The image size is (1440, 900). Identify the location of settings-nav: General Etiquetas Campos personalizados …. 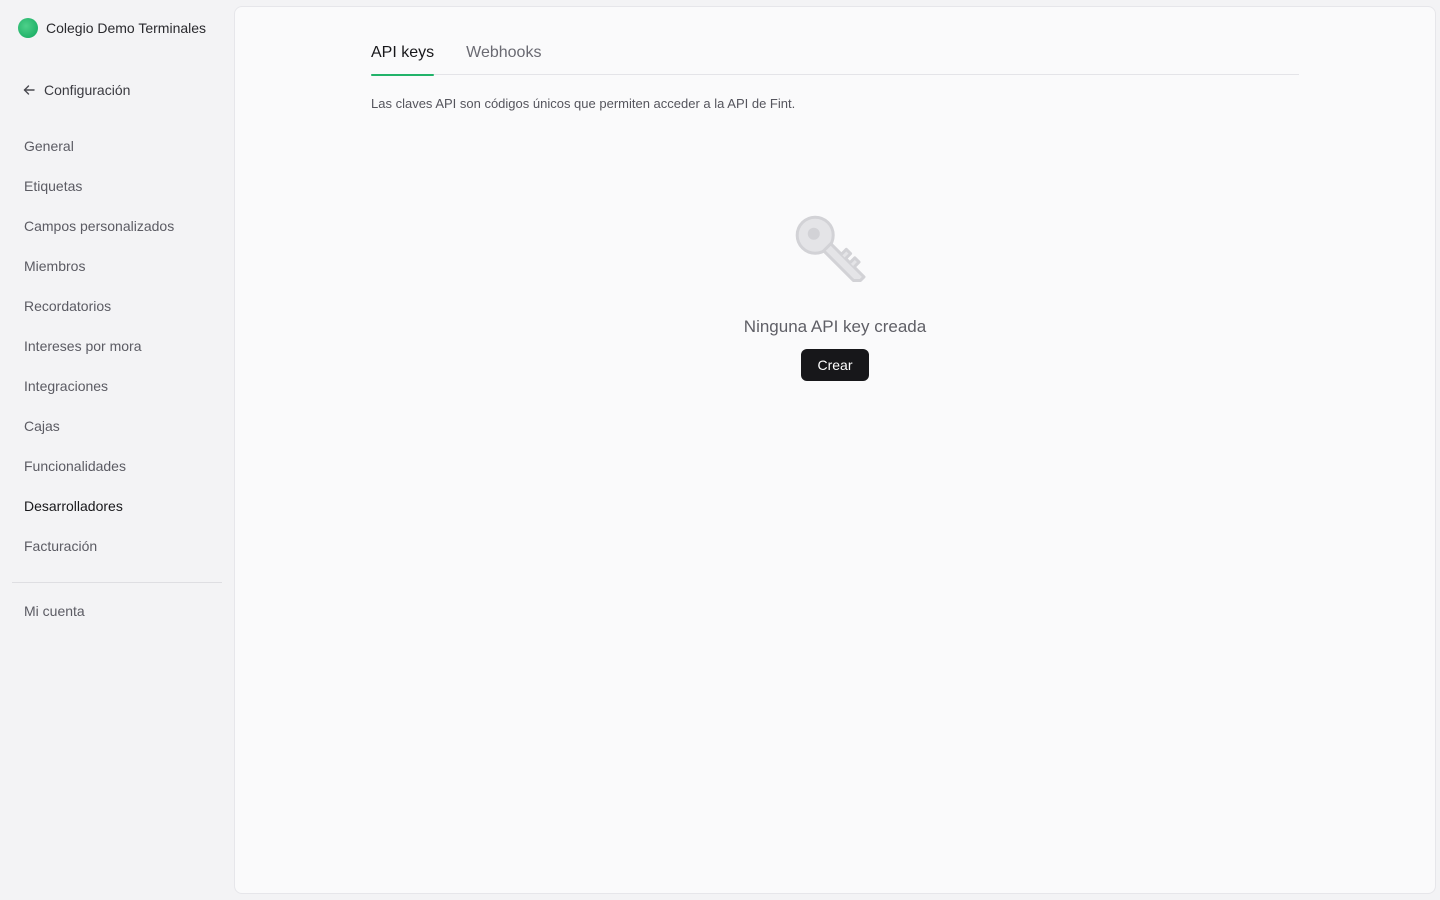
(117, 346).